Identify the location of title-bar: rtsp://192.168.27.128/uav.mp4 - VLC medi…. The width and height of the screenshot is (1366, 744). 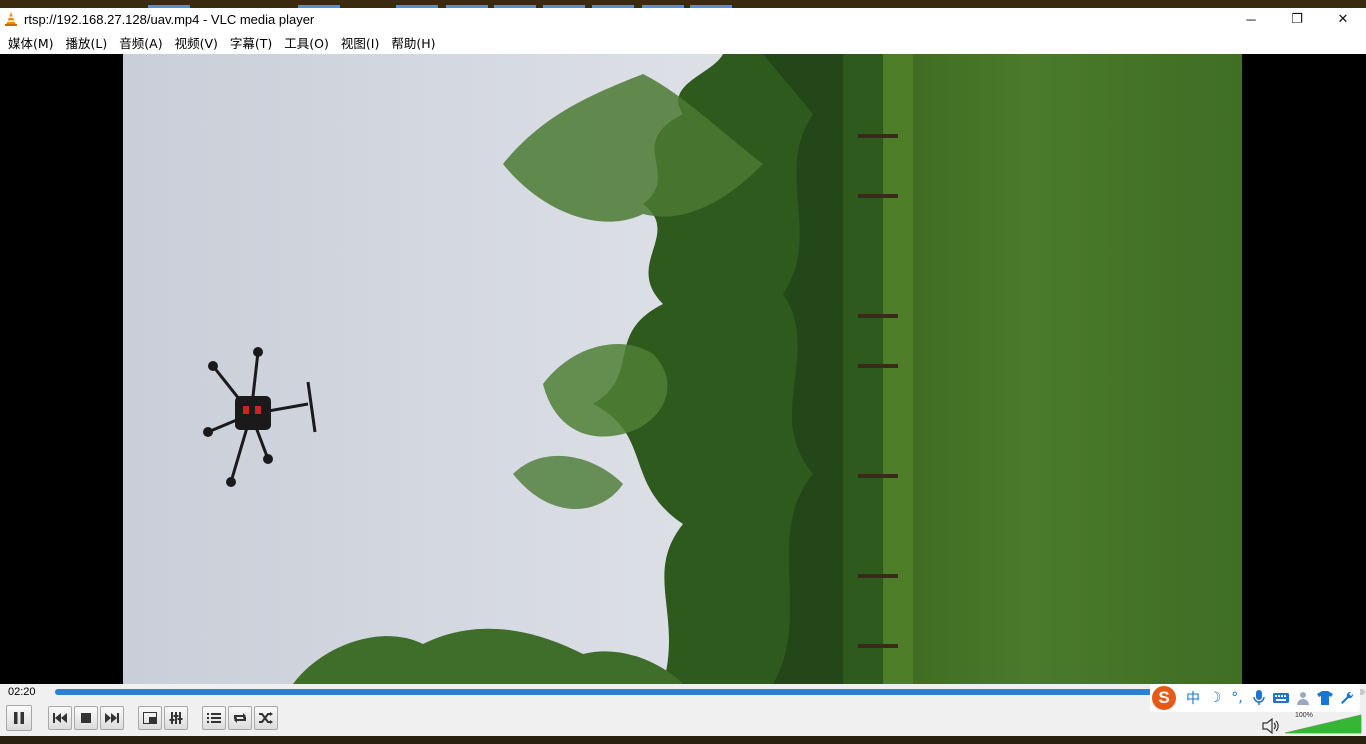
(683, 19).